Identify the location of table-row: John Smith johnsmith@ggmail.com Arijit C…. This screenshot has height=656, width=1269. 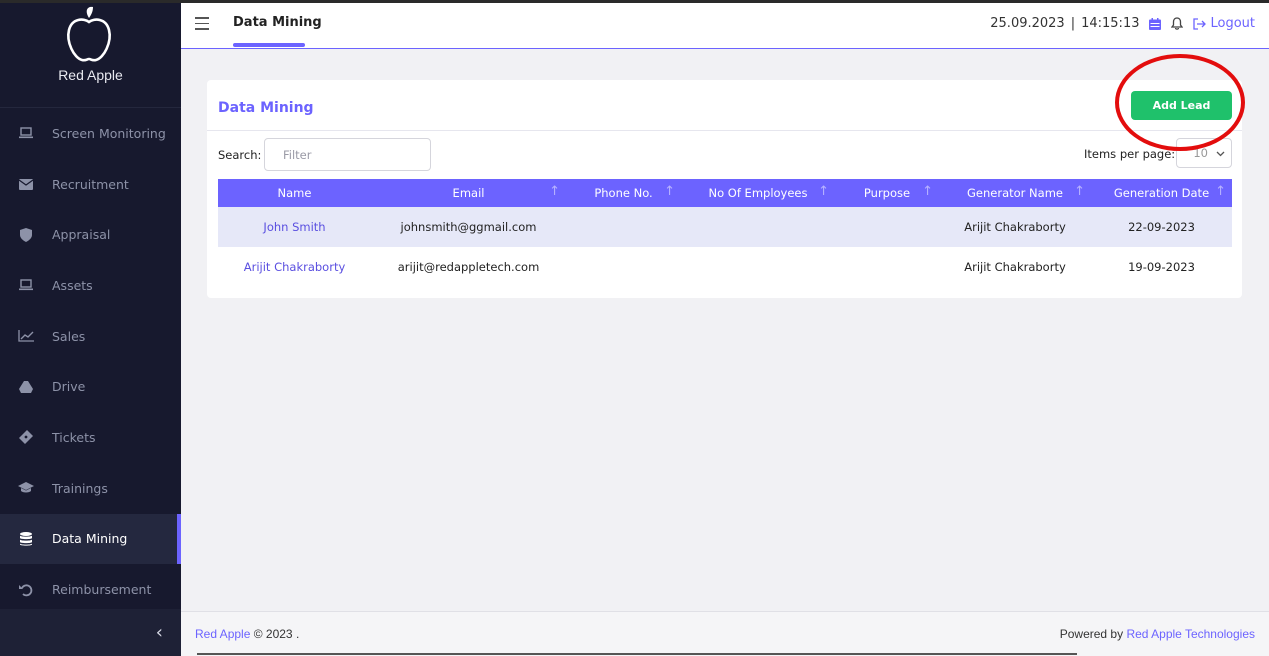
(725, 227).